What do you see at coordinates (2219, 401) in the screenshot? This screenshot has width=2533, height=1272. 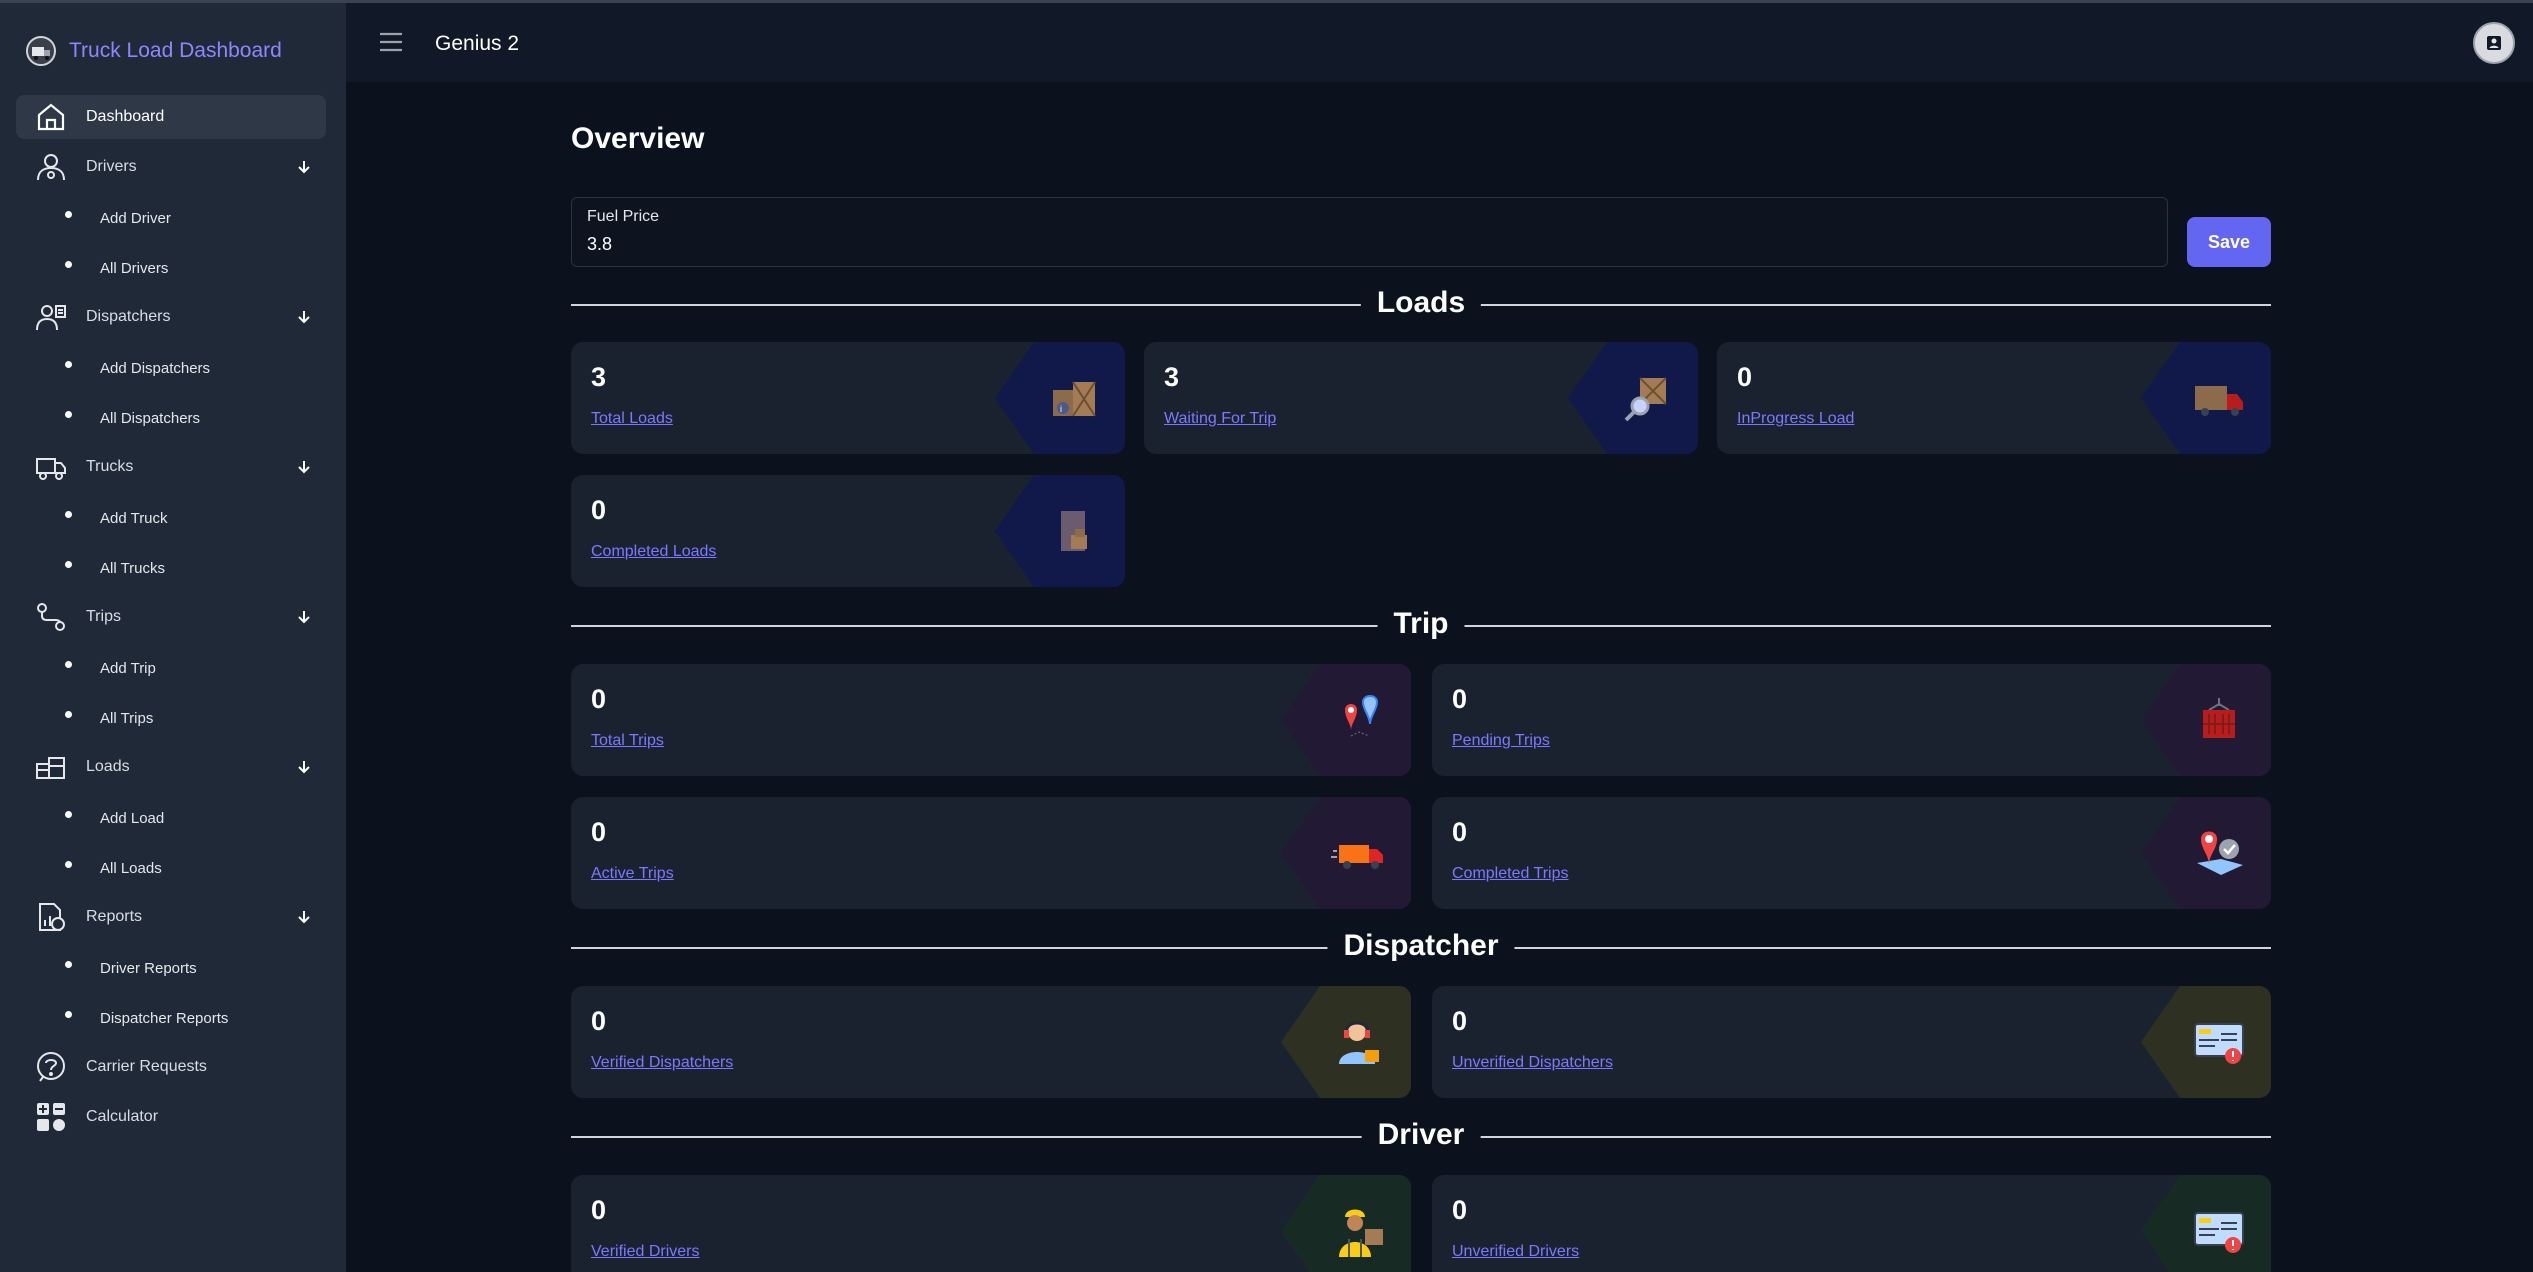 I see `delivery-truck-icon` at bounding box center [2219, 401].